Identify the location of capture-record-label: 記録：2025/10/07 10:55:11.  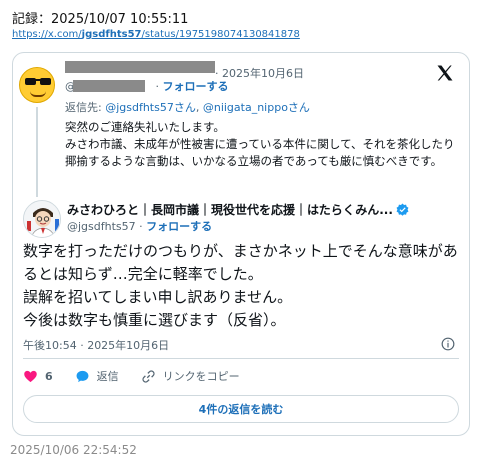
(100, 19).